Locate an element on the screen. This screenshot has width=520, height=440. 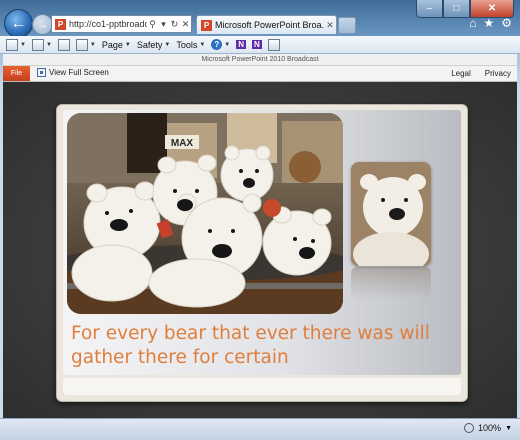
forward-arrow-icon: → is located at coordinates (42, 24).